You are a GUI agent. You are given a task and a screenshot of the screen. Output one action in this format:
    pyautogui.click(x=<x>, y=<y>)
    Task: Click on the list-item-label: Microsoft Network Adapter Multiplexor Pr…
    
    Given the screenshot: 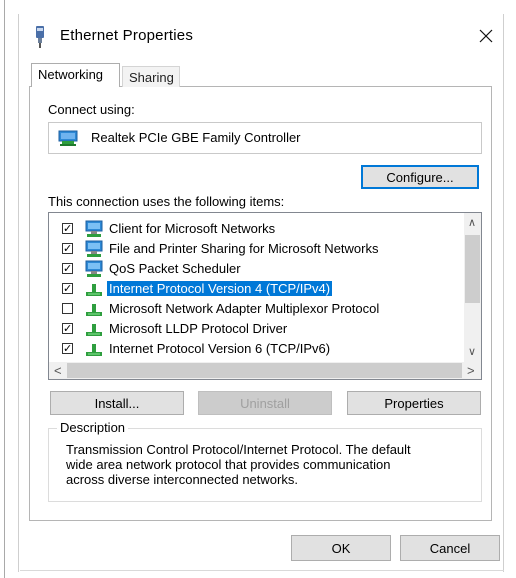 What is the action you would take?
    pyautogui.click(x=244, y=308)
    